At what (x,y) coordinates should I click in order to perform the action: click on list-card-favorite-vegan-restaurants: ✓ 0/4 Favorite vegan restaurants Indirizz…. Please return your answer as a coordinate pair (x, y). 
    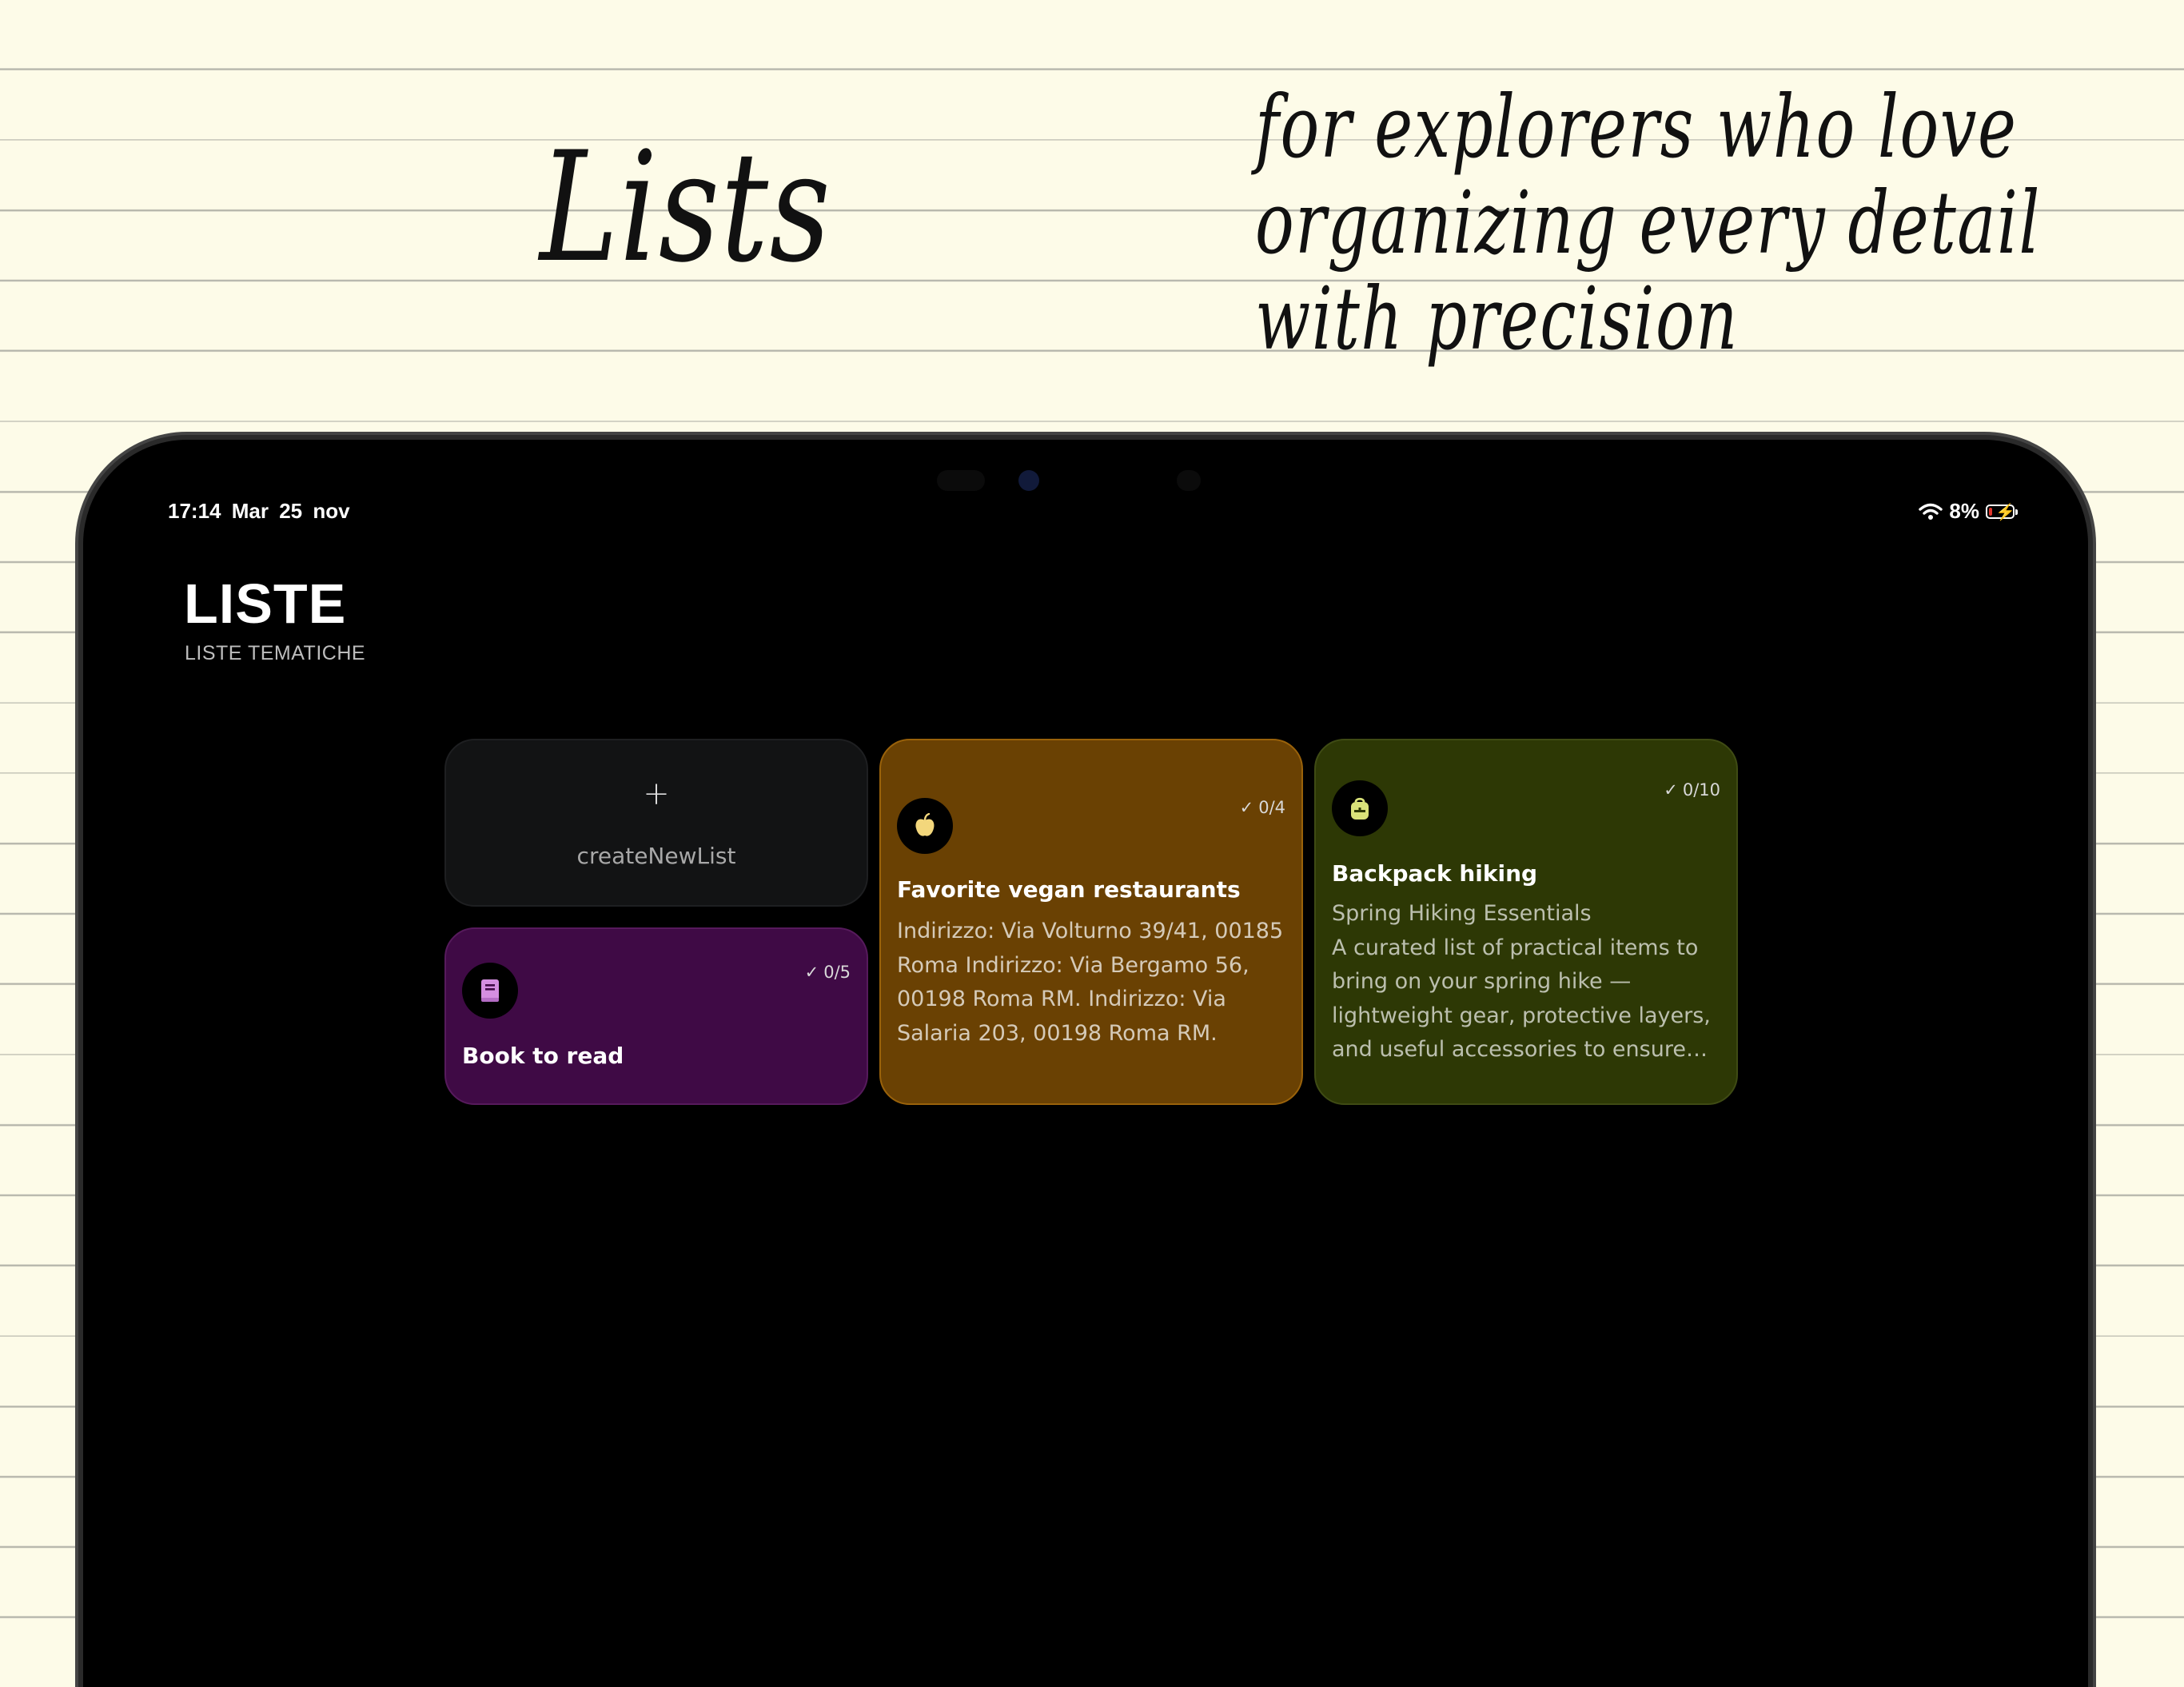
    Looking at the image, I should click on (1091, 922).